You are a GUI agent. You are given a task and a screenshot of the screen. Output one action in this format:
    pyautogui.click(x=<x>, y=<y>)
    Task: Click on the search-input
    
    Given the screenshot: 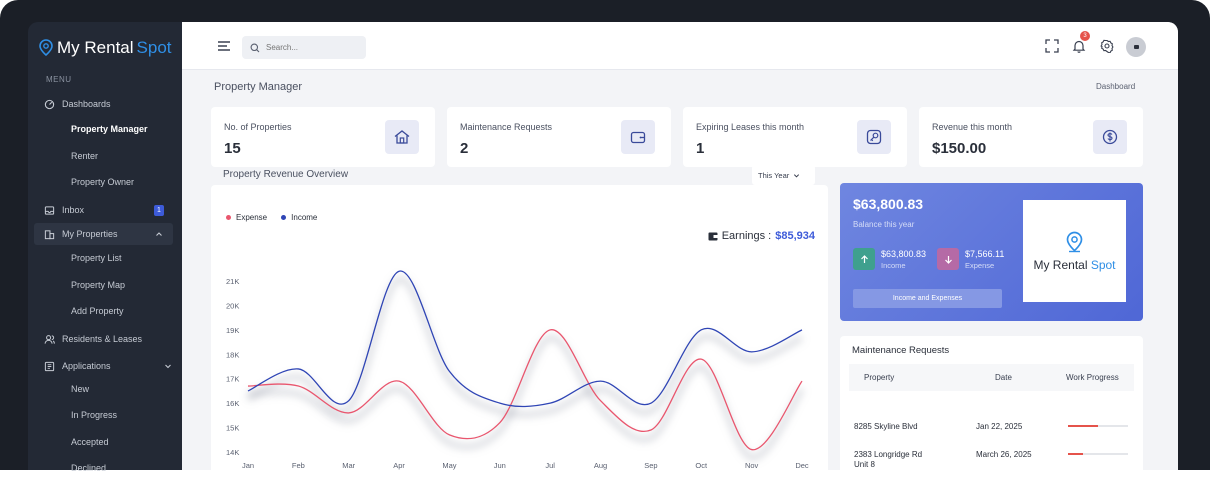 What is the action you would take?
    pyautogui.click(x=311, y=47)
    